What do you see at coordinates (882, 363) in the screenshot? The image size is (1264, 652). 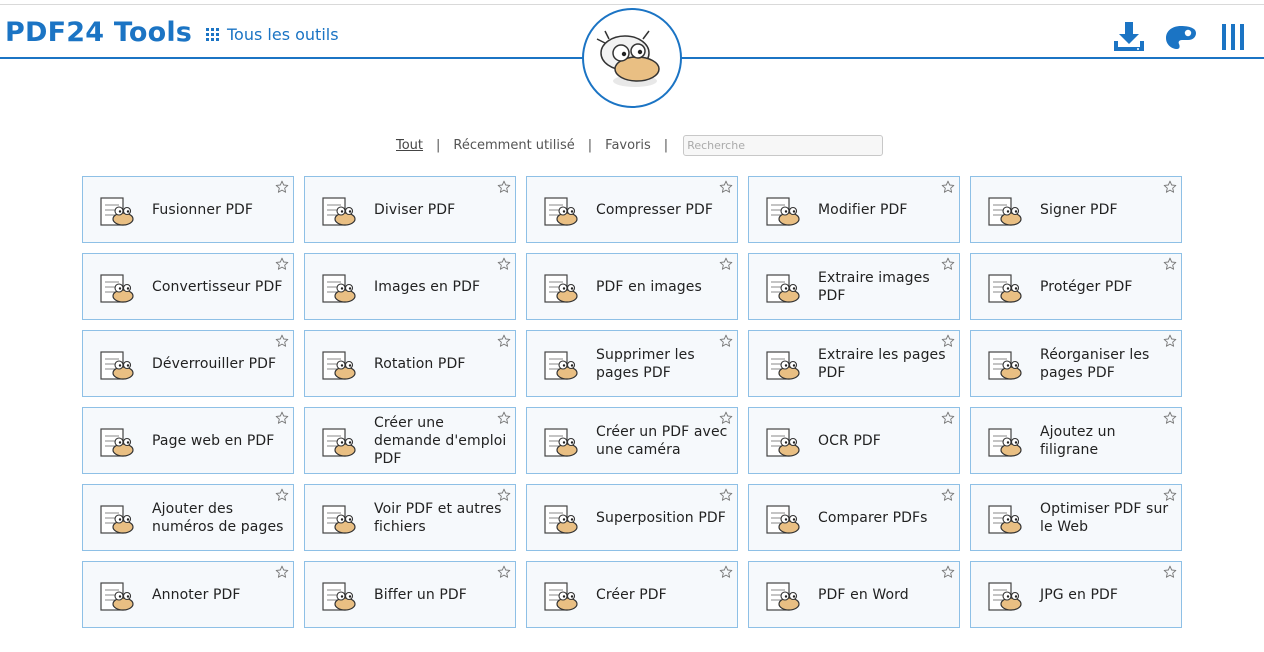 I see `tool-label: Extraire les pages PDF` at bounding box center [882, 363].